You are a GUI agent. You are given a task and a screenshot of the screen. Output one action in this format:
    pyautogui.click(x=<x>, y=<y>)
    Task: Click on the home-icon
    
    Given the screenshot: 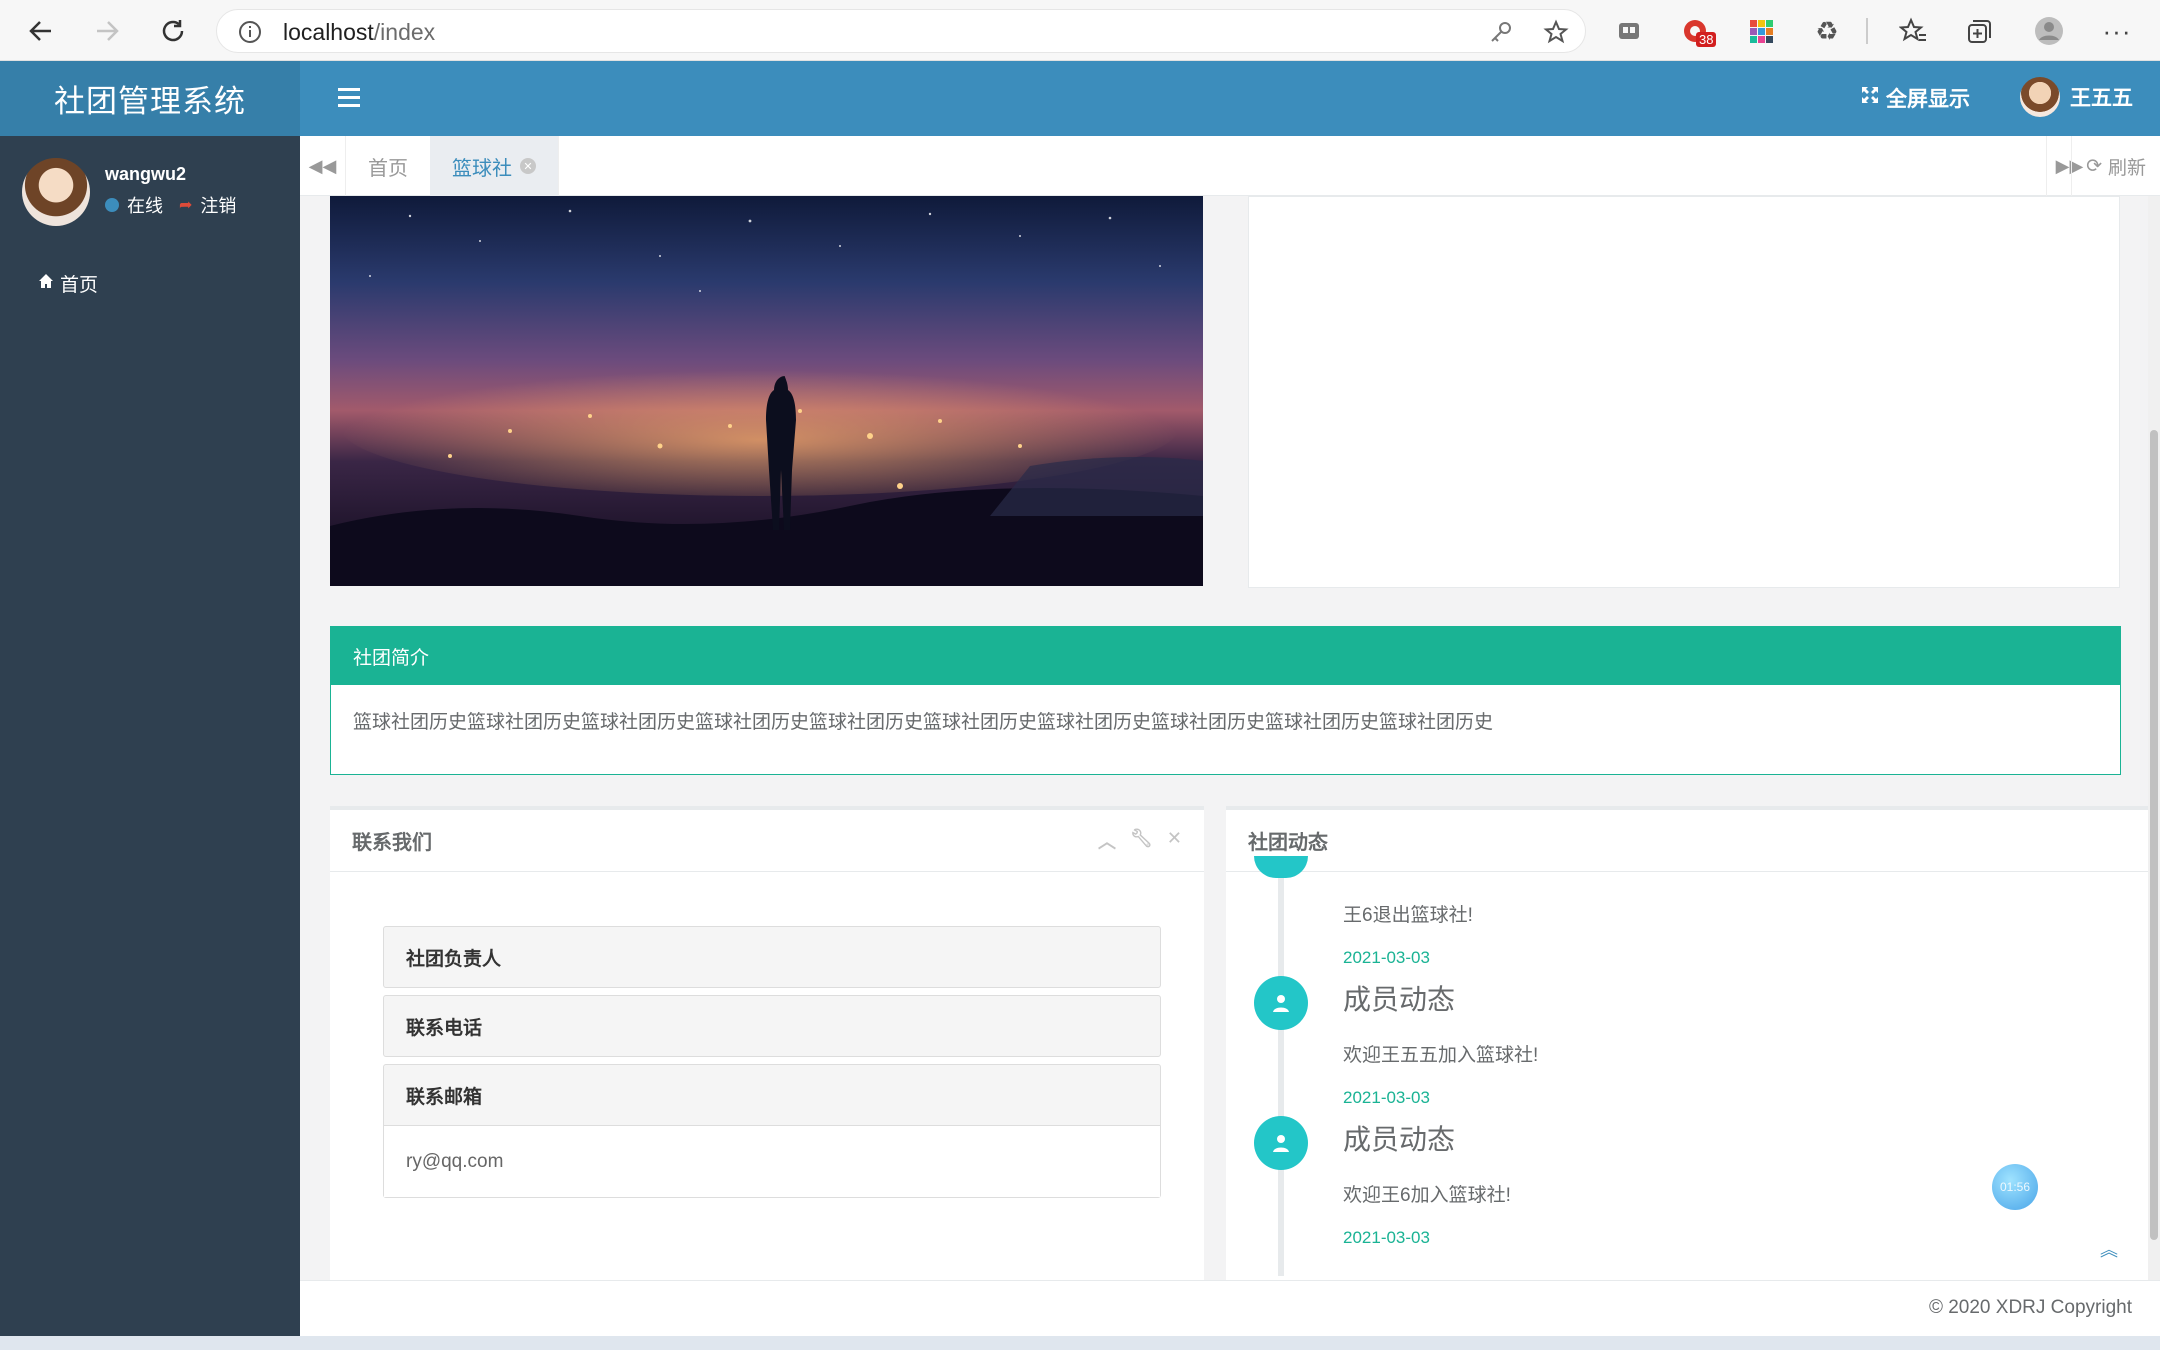 What is the action you would take?
    pyautogui.click(x=46, y=284)
    